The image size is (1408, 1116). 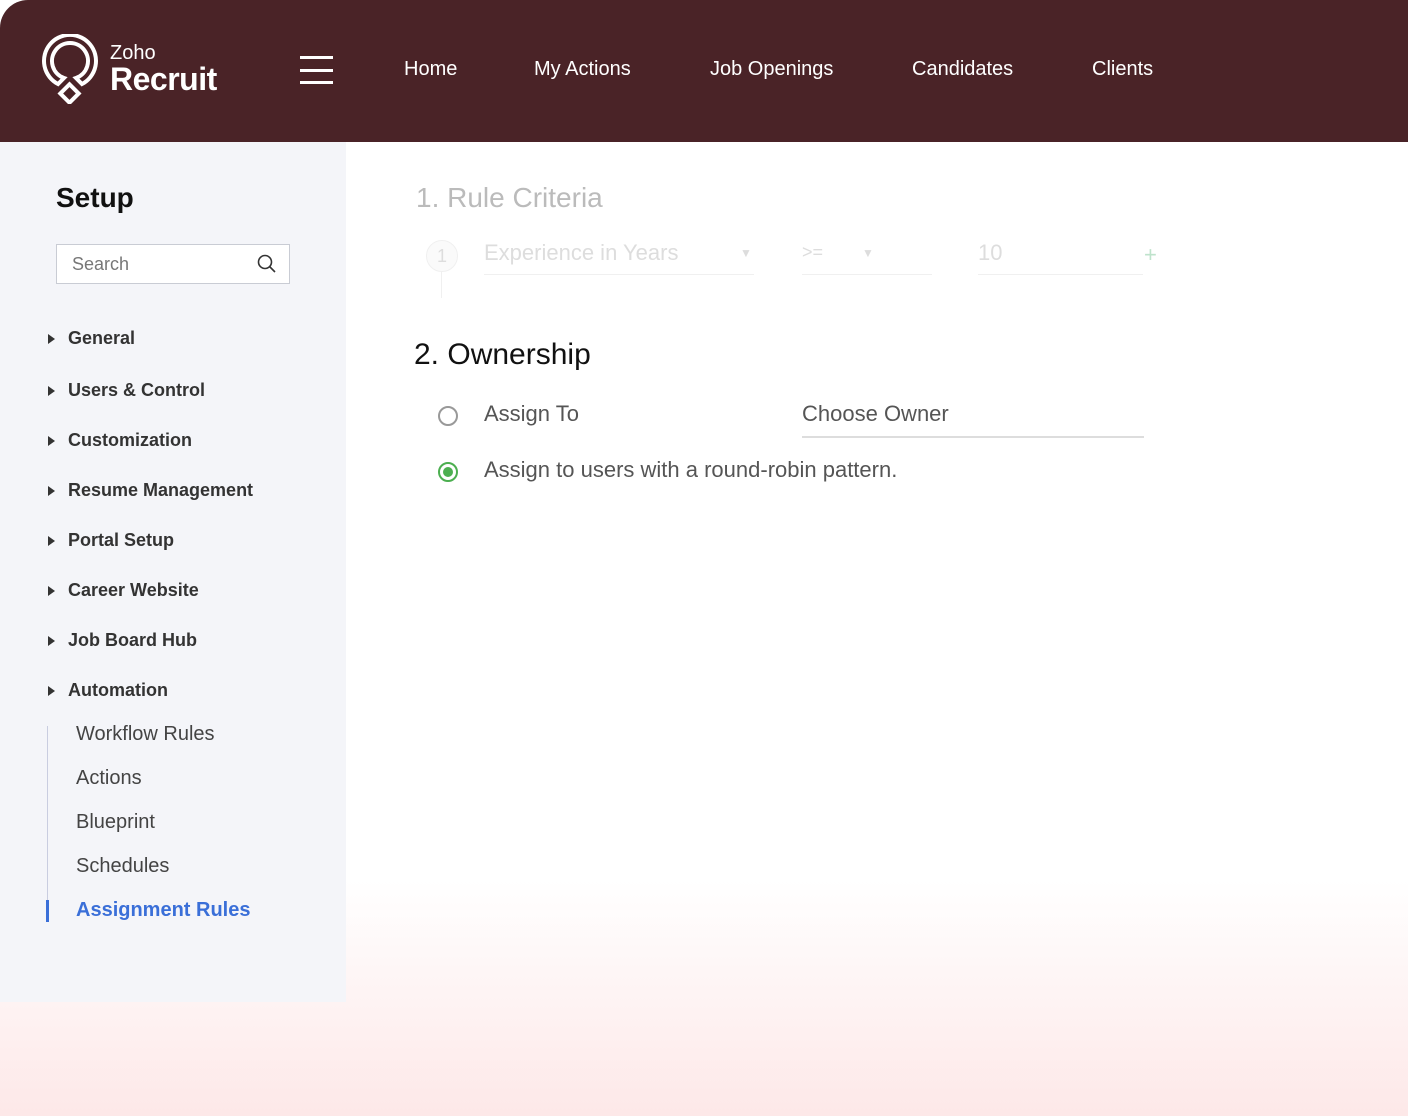 I want to click on nav-candidates: Candidates, so click(x=962, y=69).